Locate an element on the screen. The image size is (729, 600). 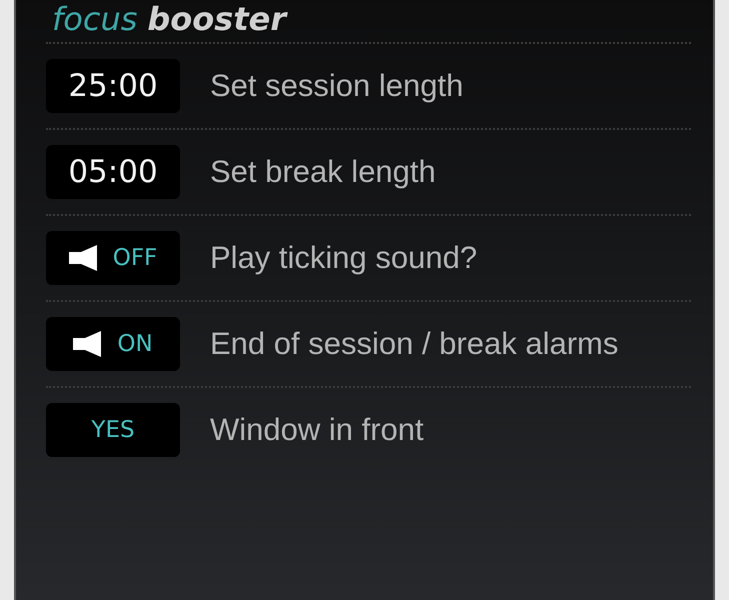
sound-toggle-button: OFF is located at coordinates (113, 258).